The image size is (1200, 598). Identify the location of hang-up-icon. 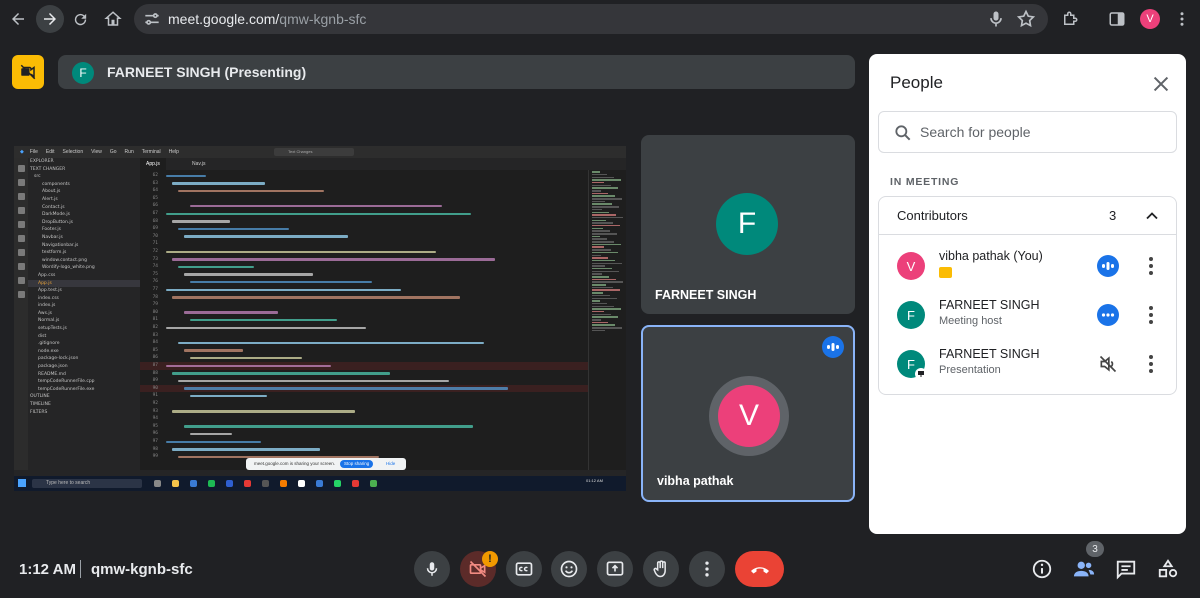
(759, 570).